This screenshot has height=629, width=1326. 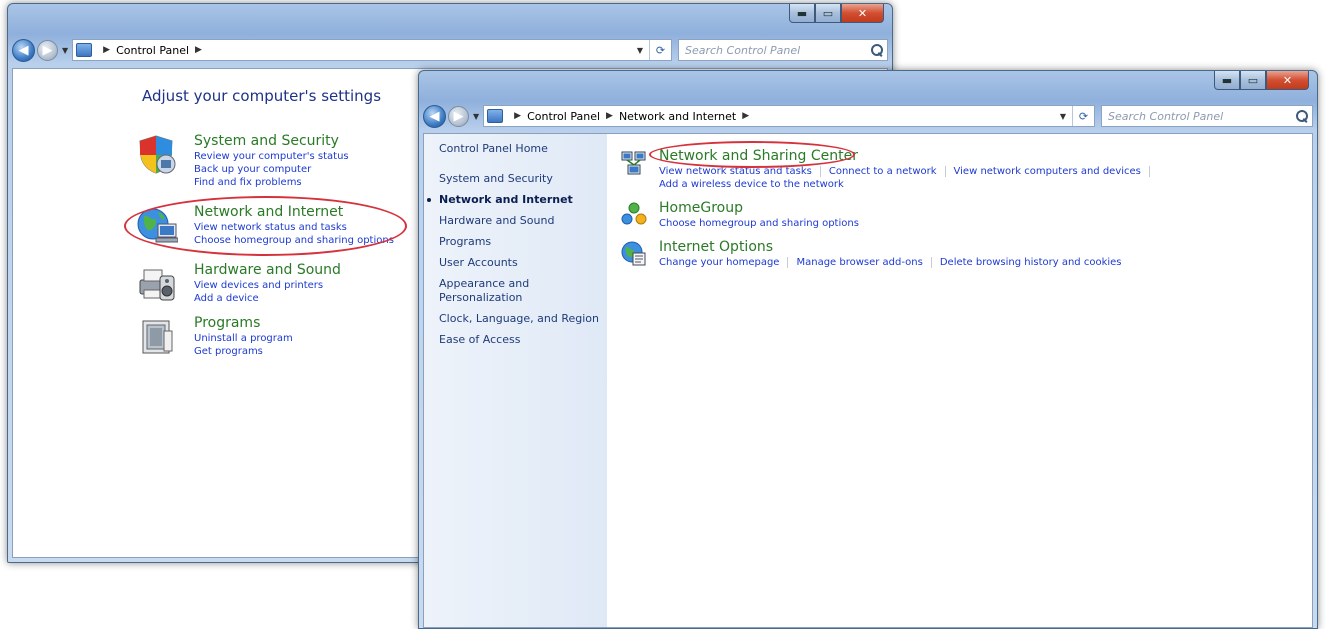 I want to click on page-title: Adjust your computer's settings, so click(x=262, y=96).